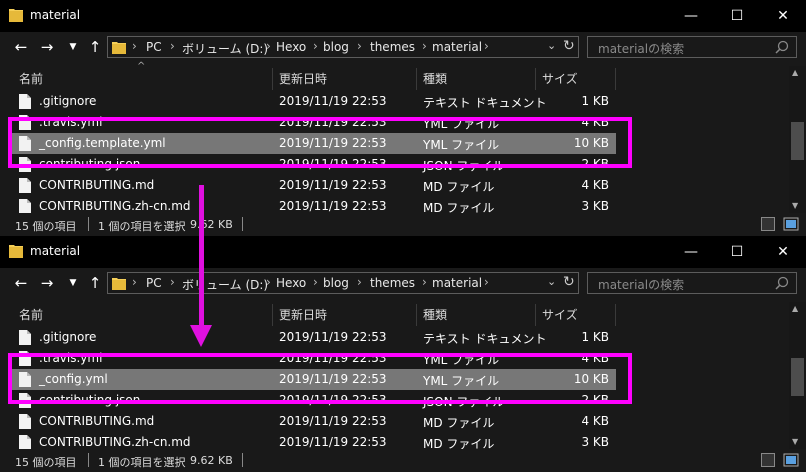 The width and height of the screenshot is (806, 472). What do you see at coordinates (459, 187) in the screenshot?
I see `file-type: MD ファイル` at bounding box center [459, 187].